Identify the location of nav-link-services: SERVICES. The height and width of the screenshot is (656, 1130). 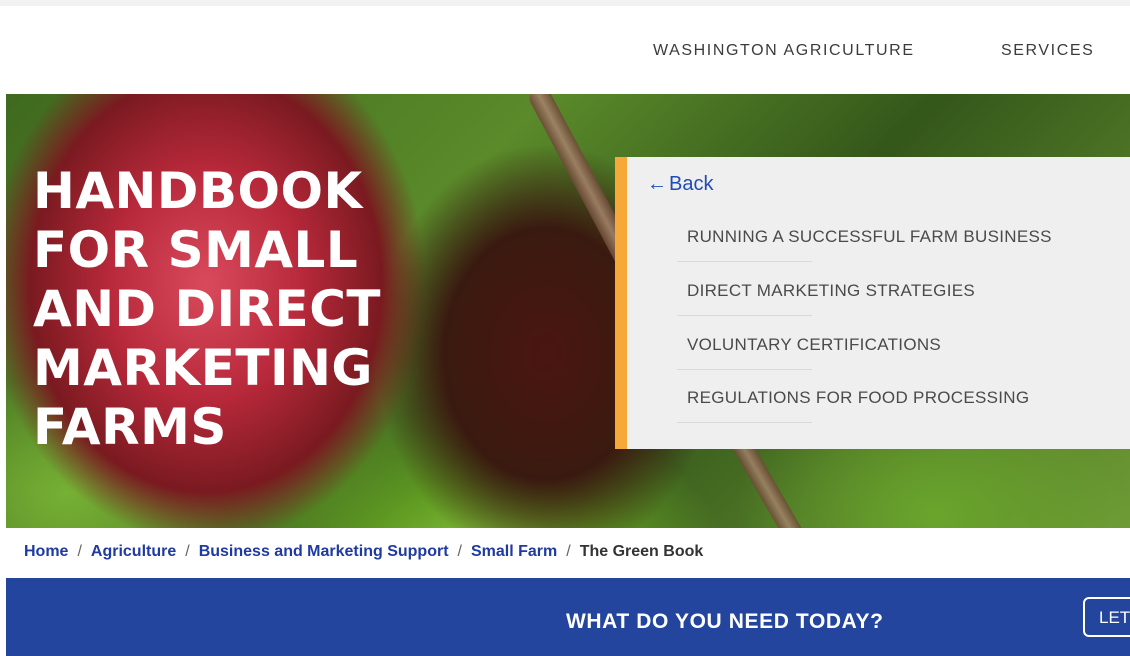
(1047, 51).